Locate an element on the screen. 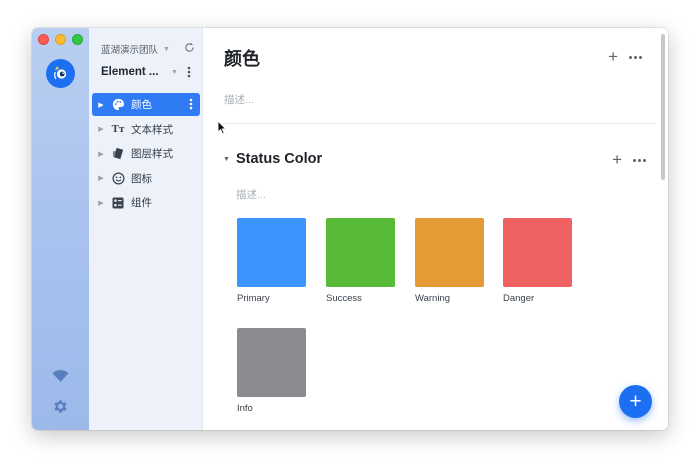 This screenshot has height=462, width=700. swatch-label: Warning is located at coordinates (433, 298).